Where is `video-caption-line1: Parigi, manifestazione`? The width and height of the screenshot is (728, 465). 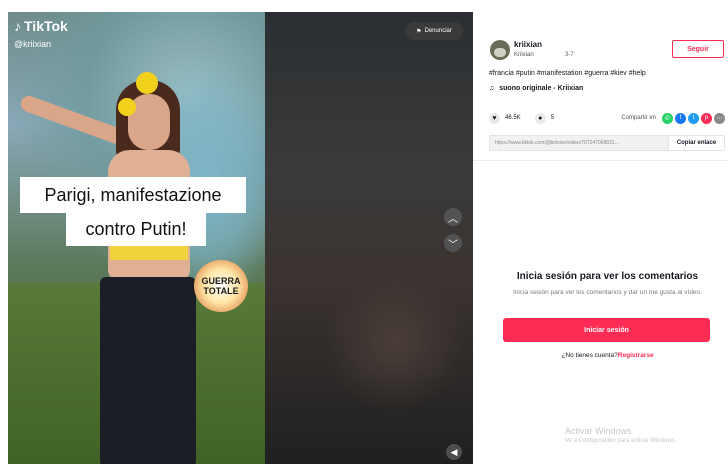 video-caption-line1: Parigi, manifestazione is located at coordinates (133, 195).